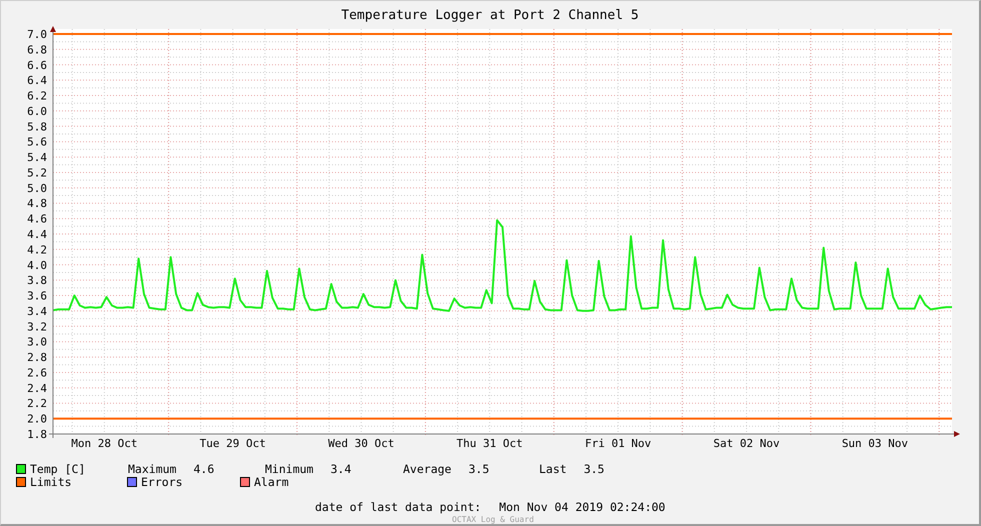 This screenshot has width=981, height=526. I want to click on y-tick-label: 4.6, so click(37, 219).